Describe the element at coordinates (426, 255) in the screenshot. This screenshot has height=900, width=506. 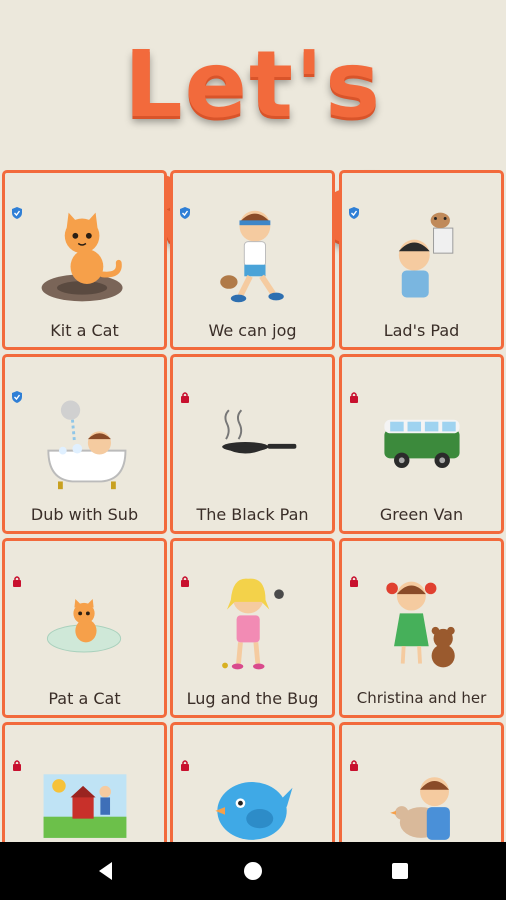
I see `boy-with-dog-icon` at that location.